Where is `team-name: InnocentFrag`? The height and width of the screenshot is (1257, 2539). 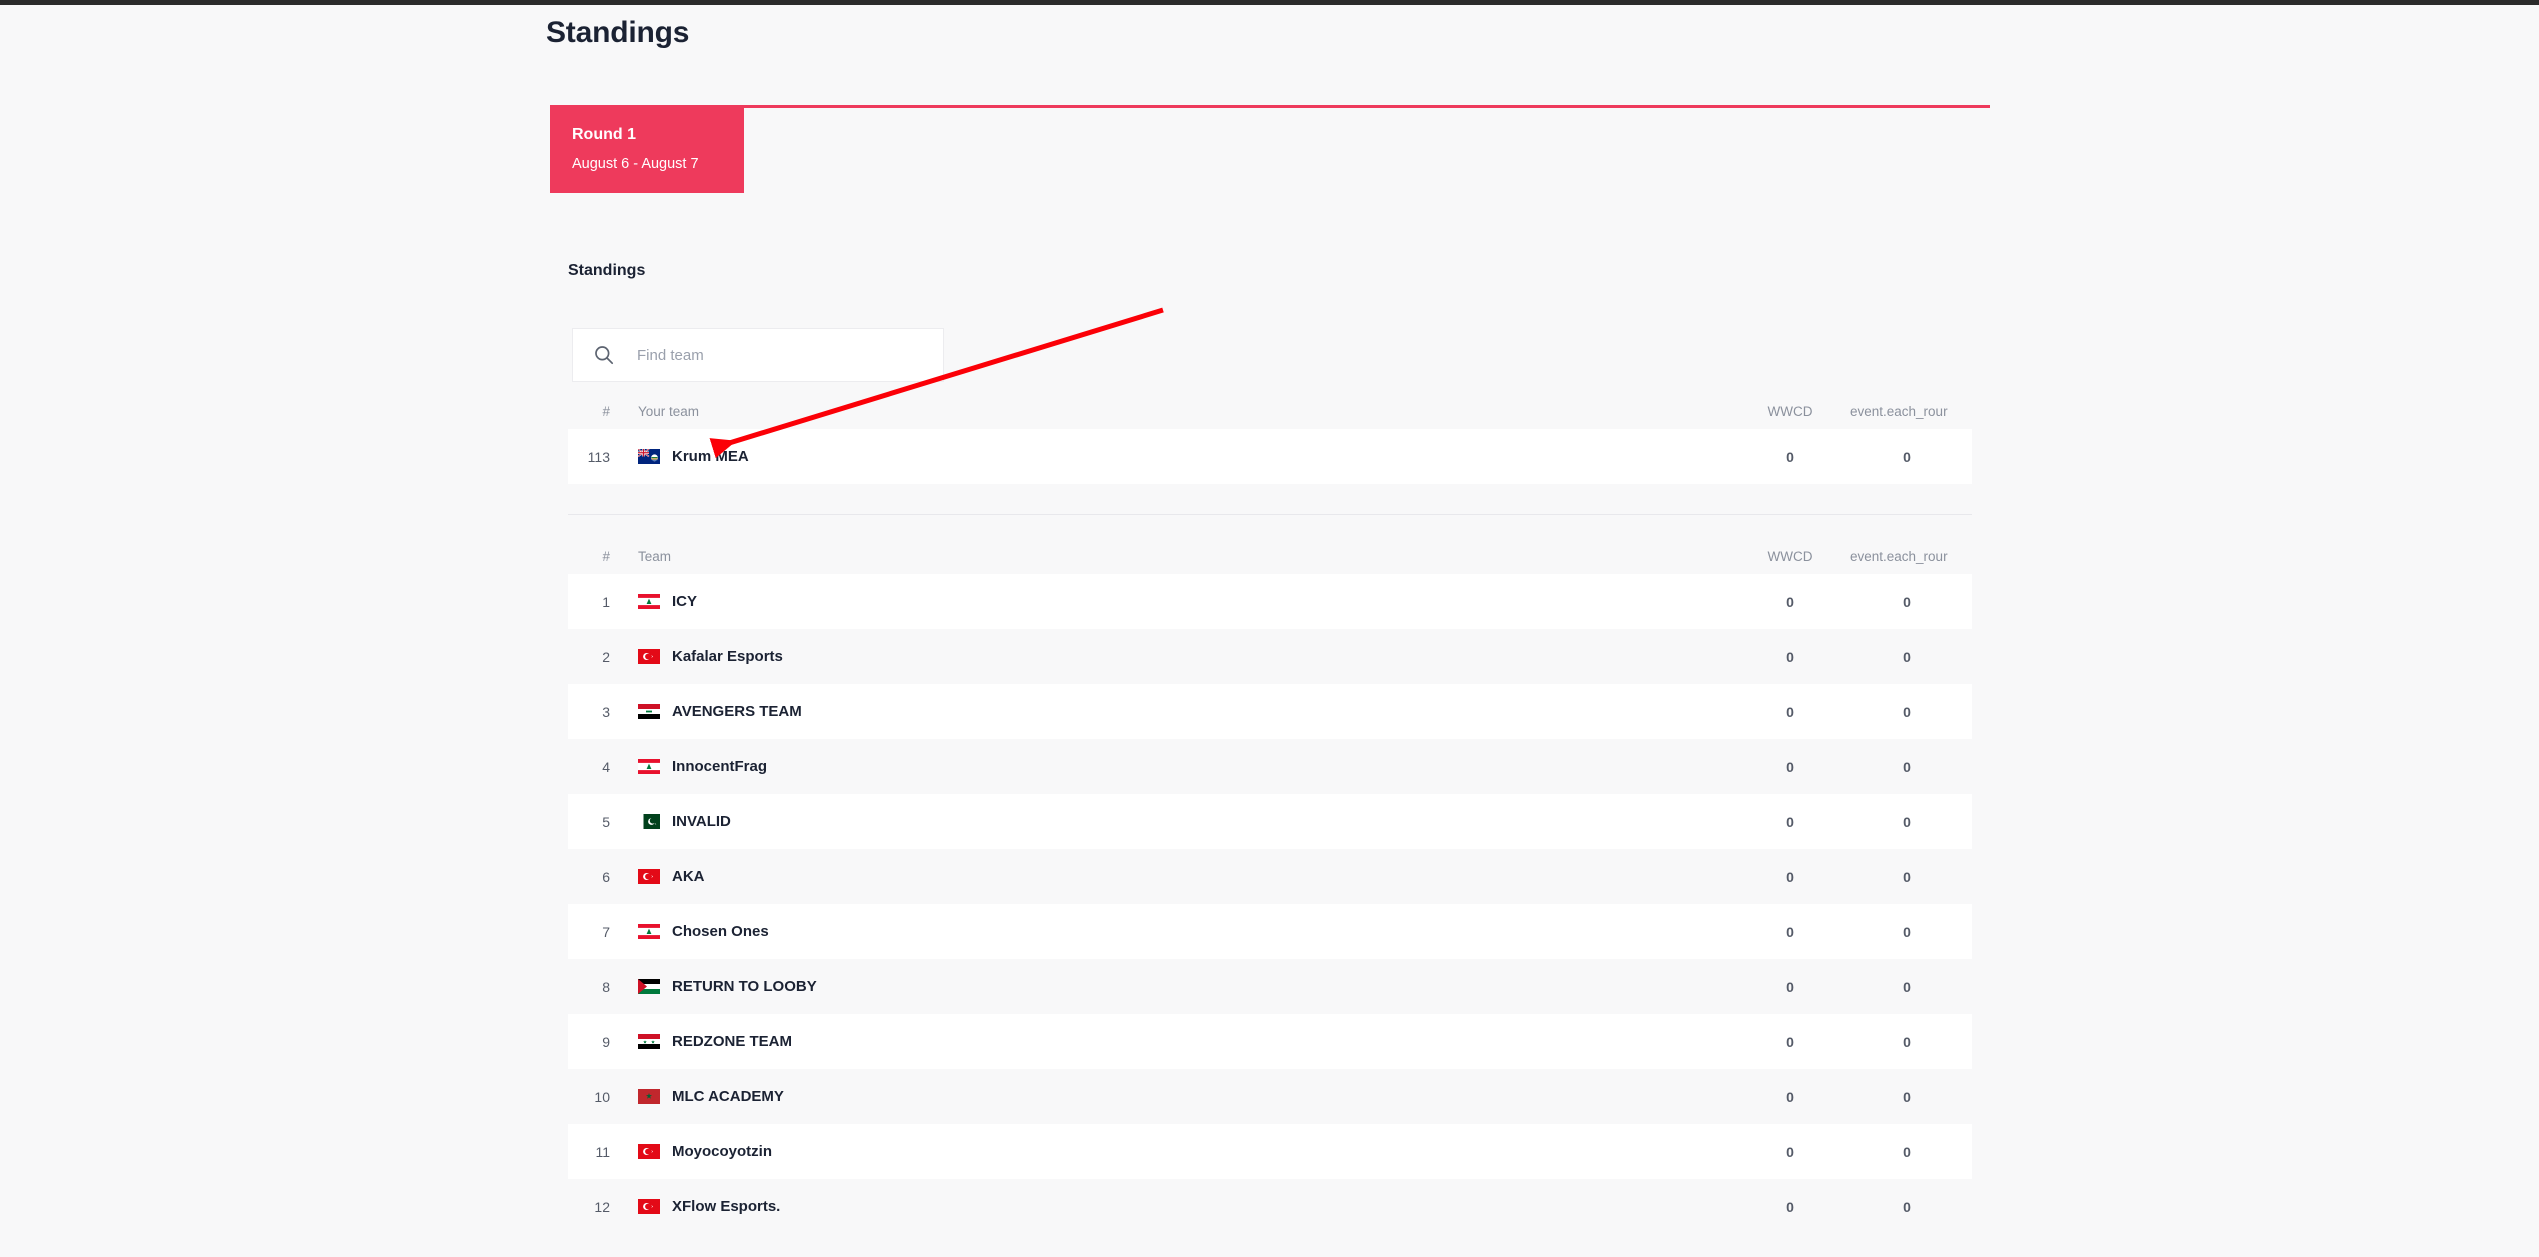
team-name: InnocentFrag is located at coordinates (720, 766).